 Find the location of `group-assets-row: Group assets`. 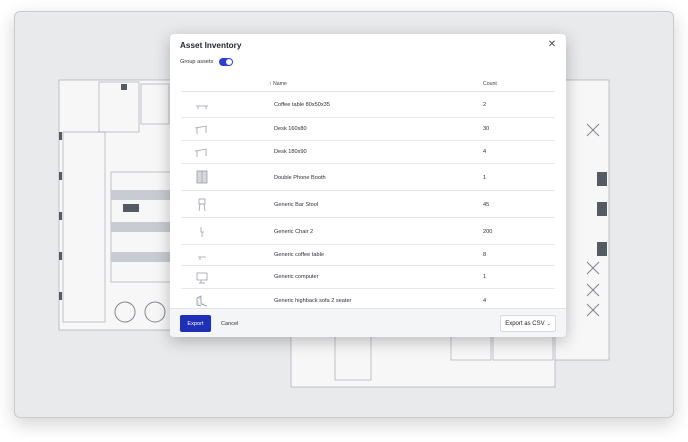

group-assets-row: Group assets is located at coordinates (207, 62).